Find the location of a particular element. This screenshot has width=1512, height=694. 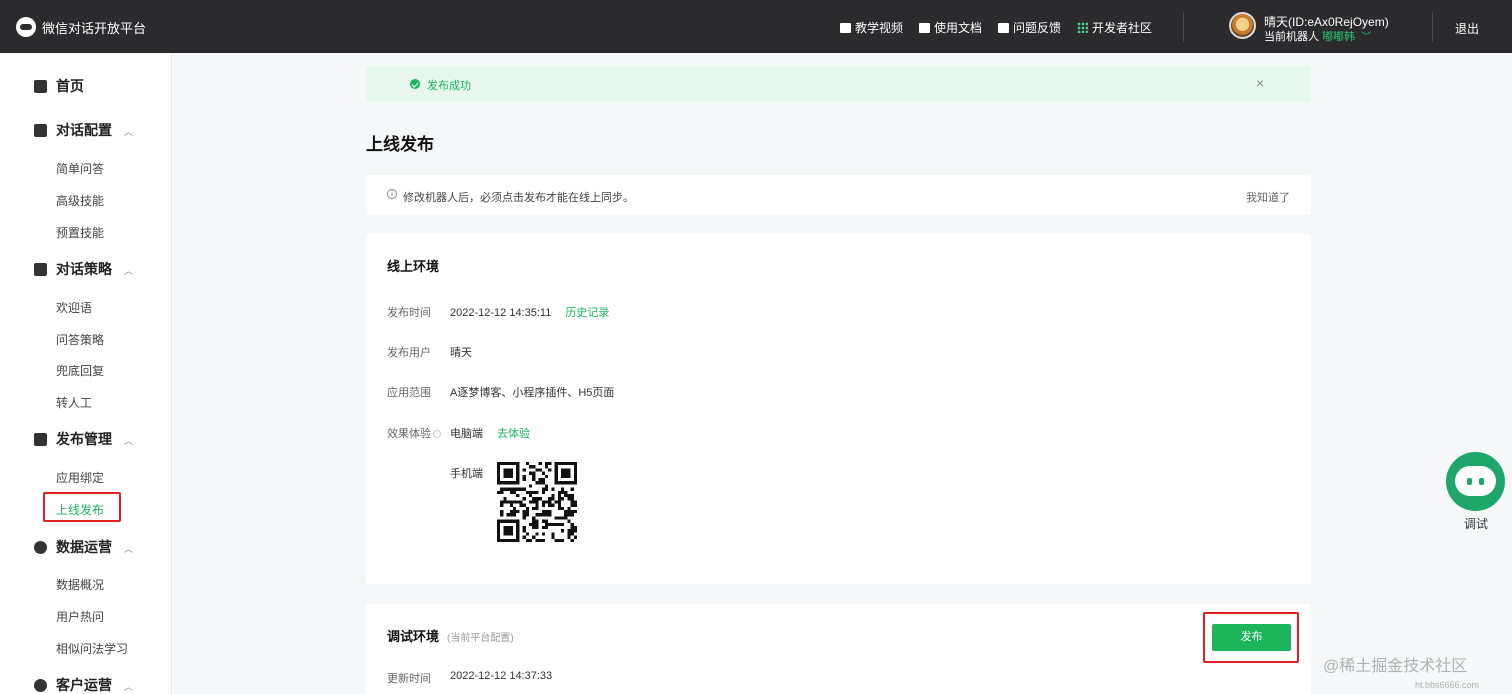

sidebar-item-similar-learning: 相似问法学习 is located at coordinates (92, 648).